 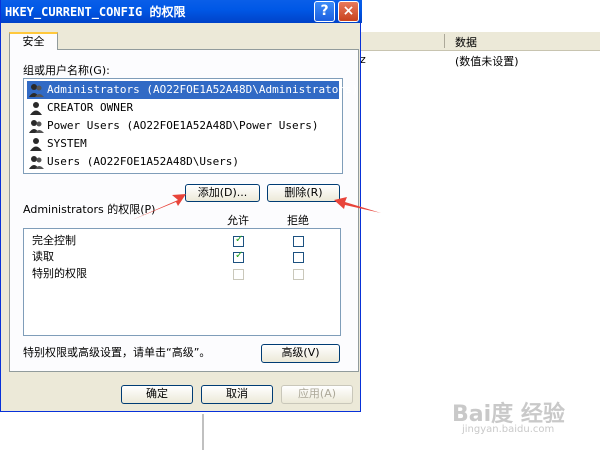 What do you see at coordinates (317, 394) in the screenshot?
I see `apply-button: 应用(A)` at bounding box center [317, 394].